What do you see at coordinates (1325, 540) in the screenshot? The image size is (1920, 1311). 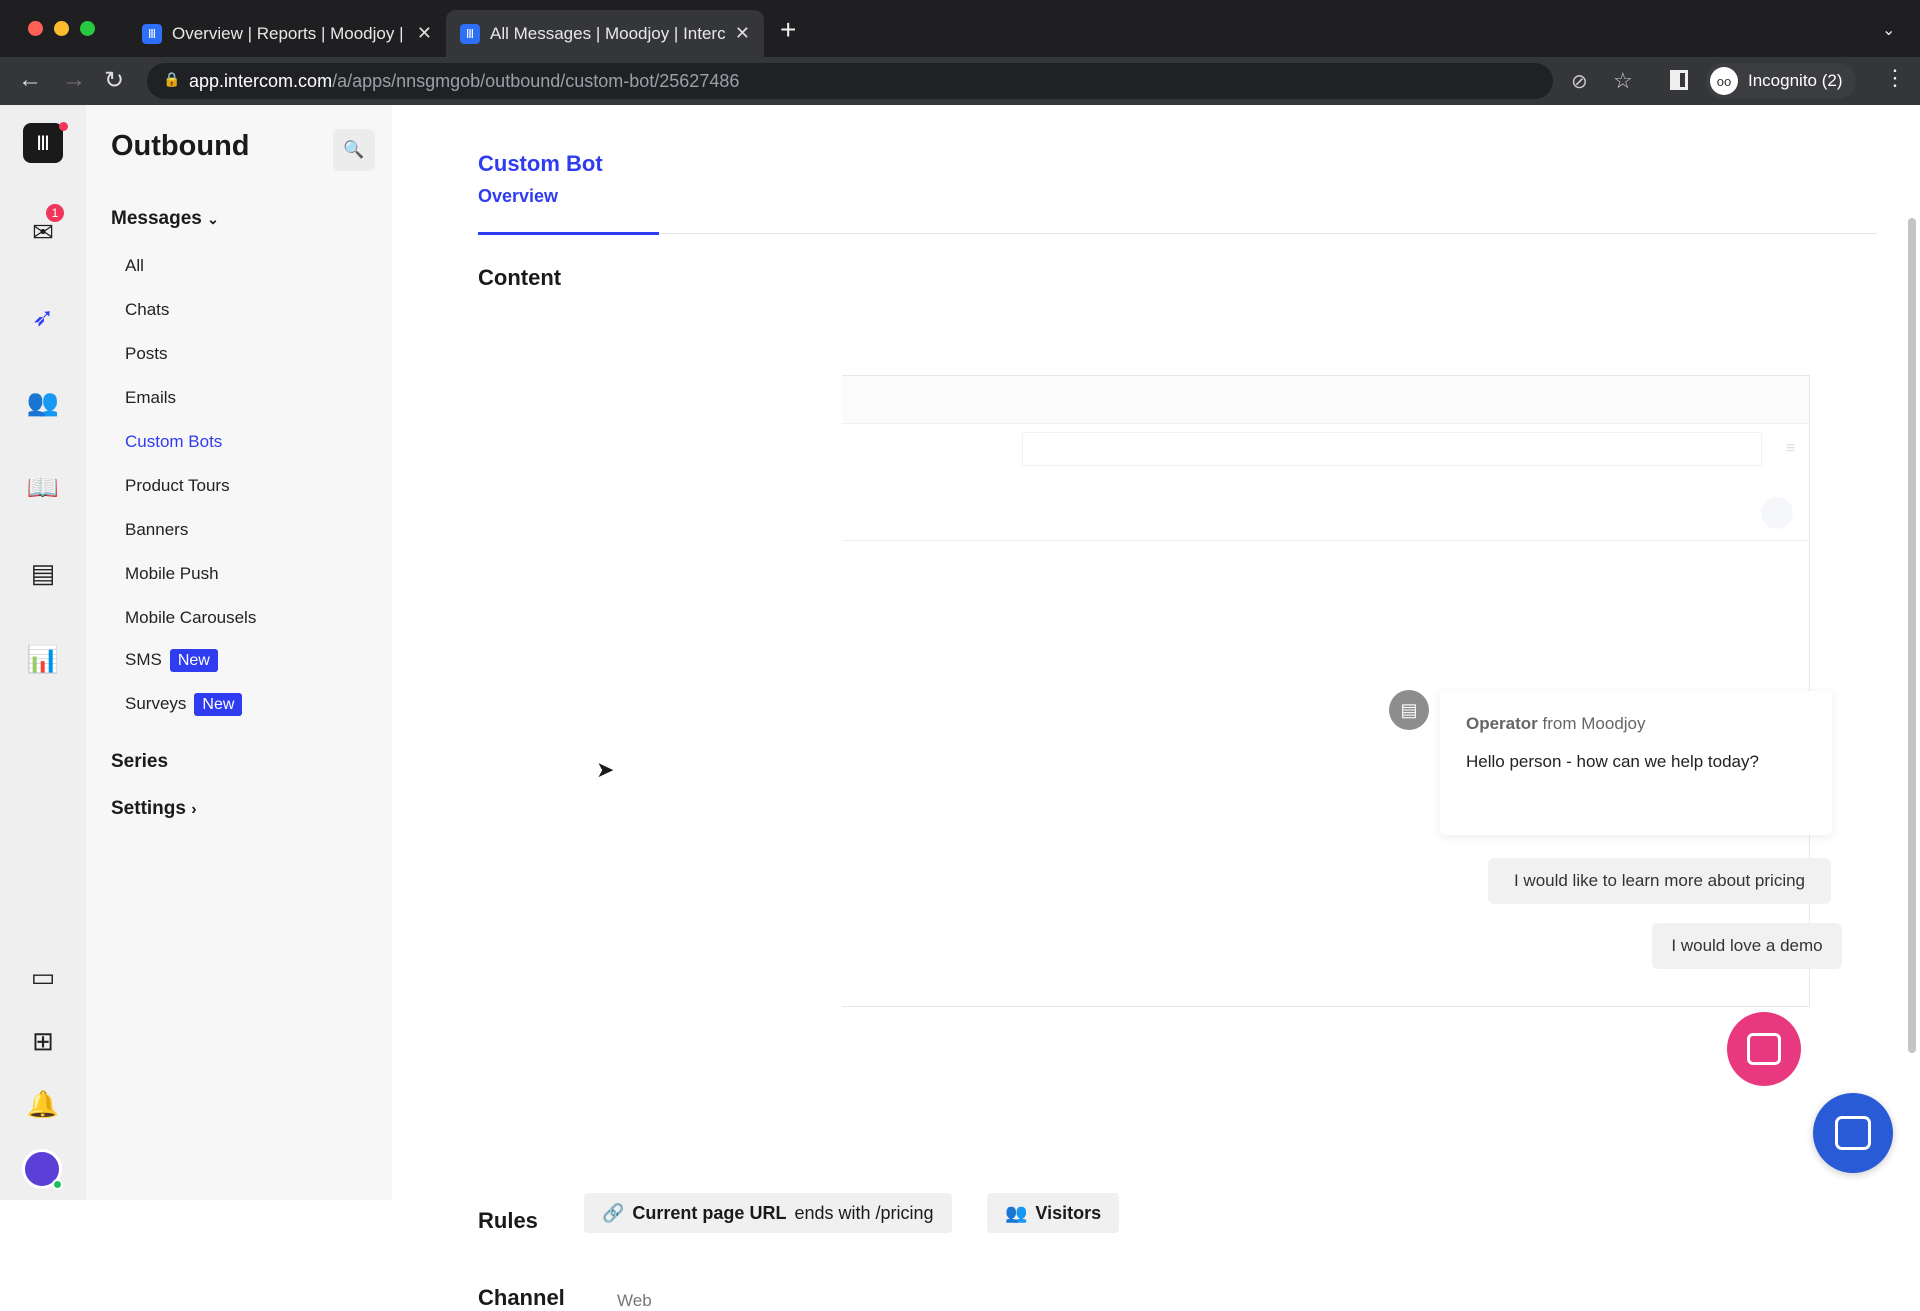 I see `preview-divider` at bounding box center [1325, 540].